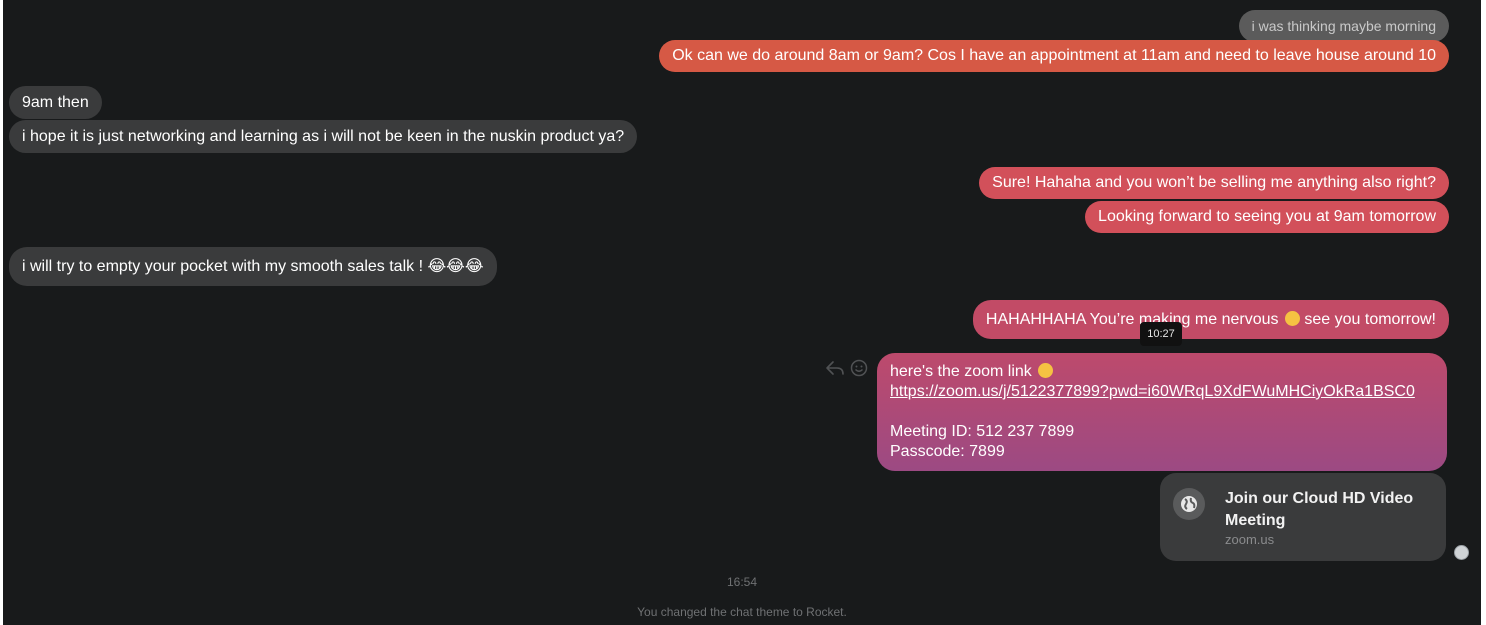 The image size is (1486, 625). What do you see at coordinates (742, 612) in the screenshot?
I see `system-message: You changed the chat theme to Rocket.` at bounding box center [742, 612].